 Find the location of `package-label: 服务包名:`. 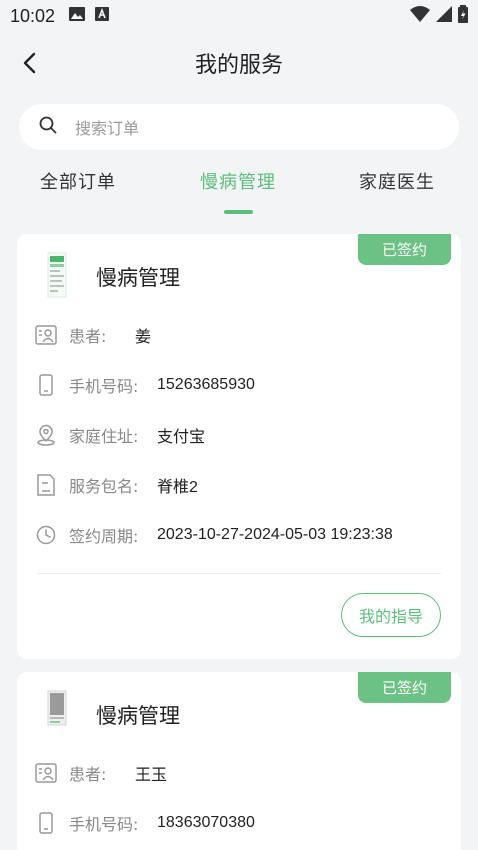

package-label: 服务包名: is located at coordinates (104, 486).